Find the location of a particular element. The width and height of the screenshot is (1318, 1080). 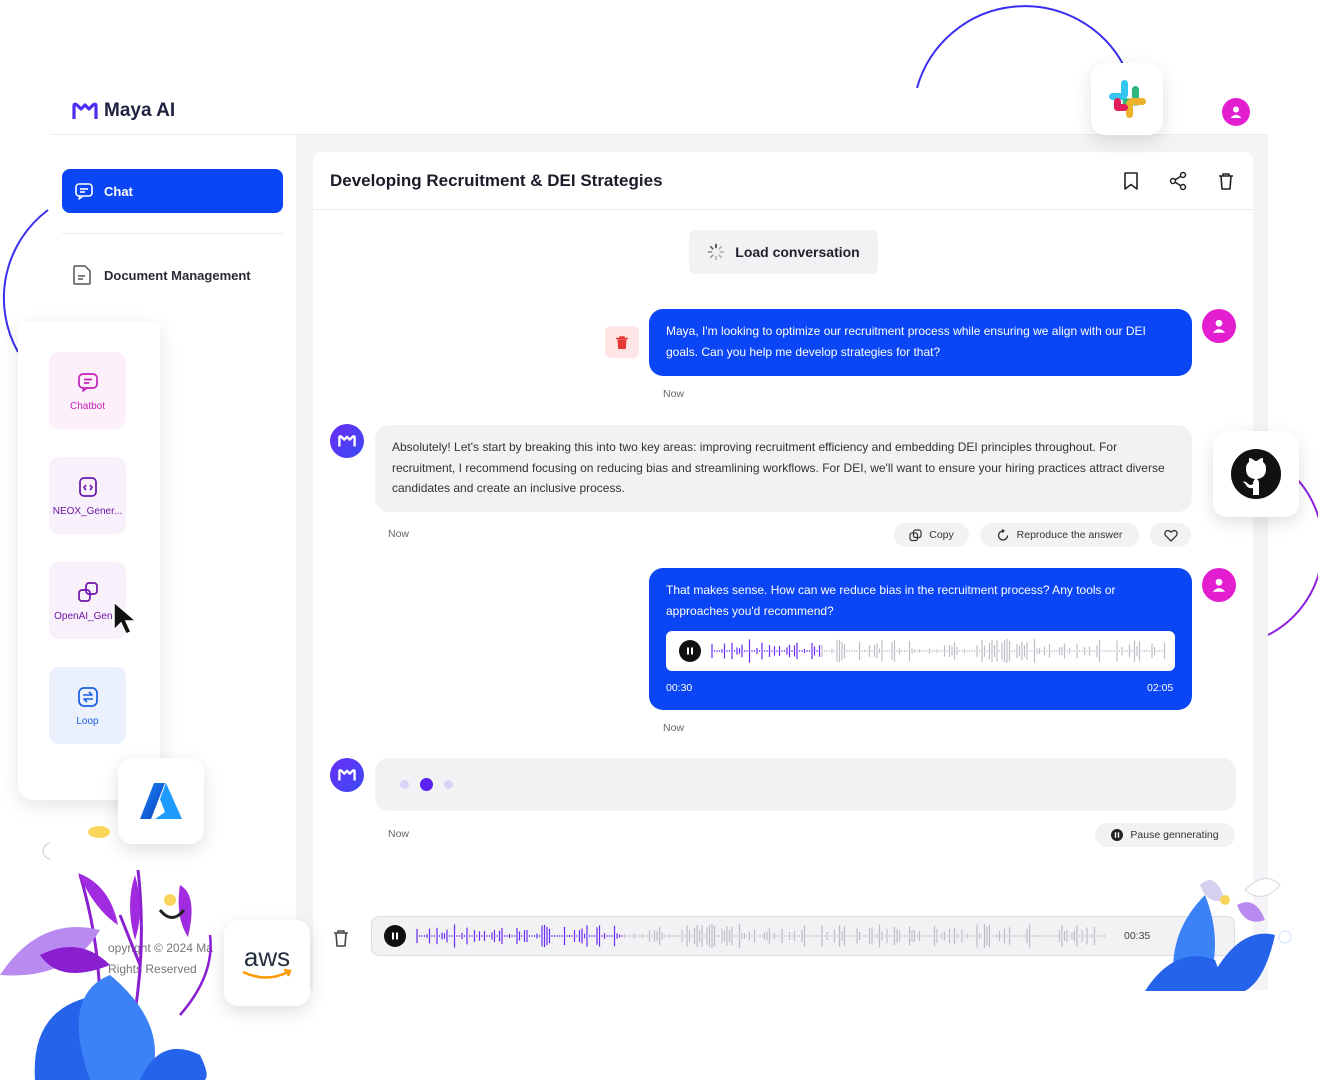

decorative-plant-right is located at coordinates (1218, 934).